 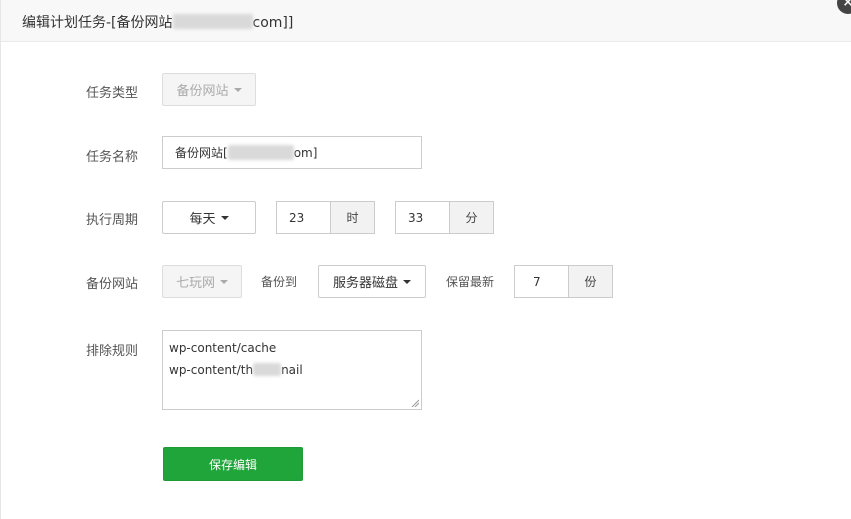 I want to click on minute-value: 33, so click(x=416, y=217).